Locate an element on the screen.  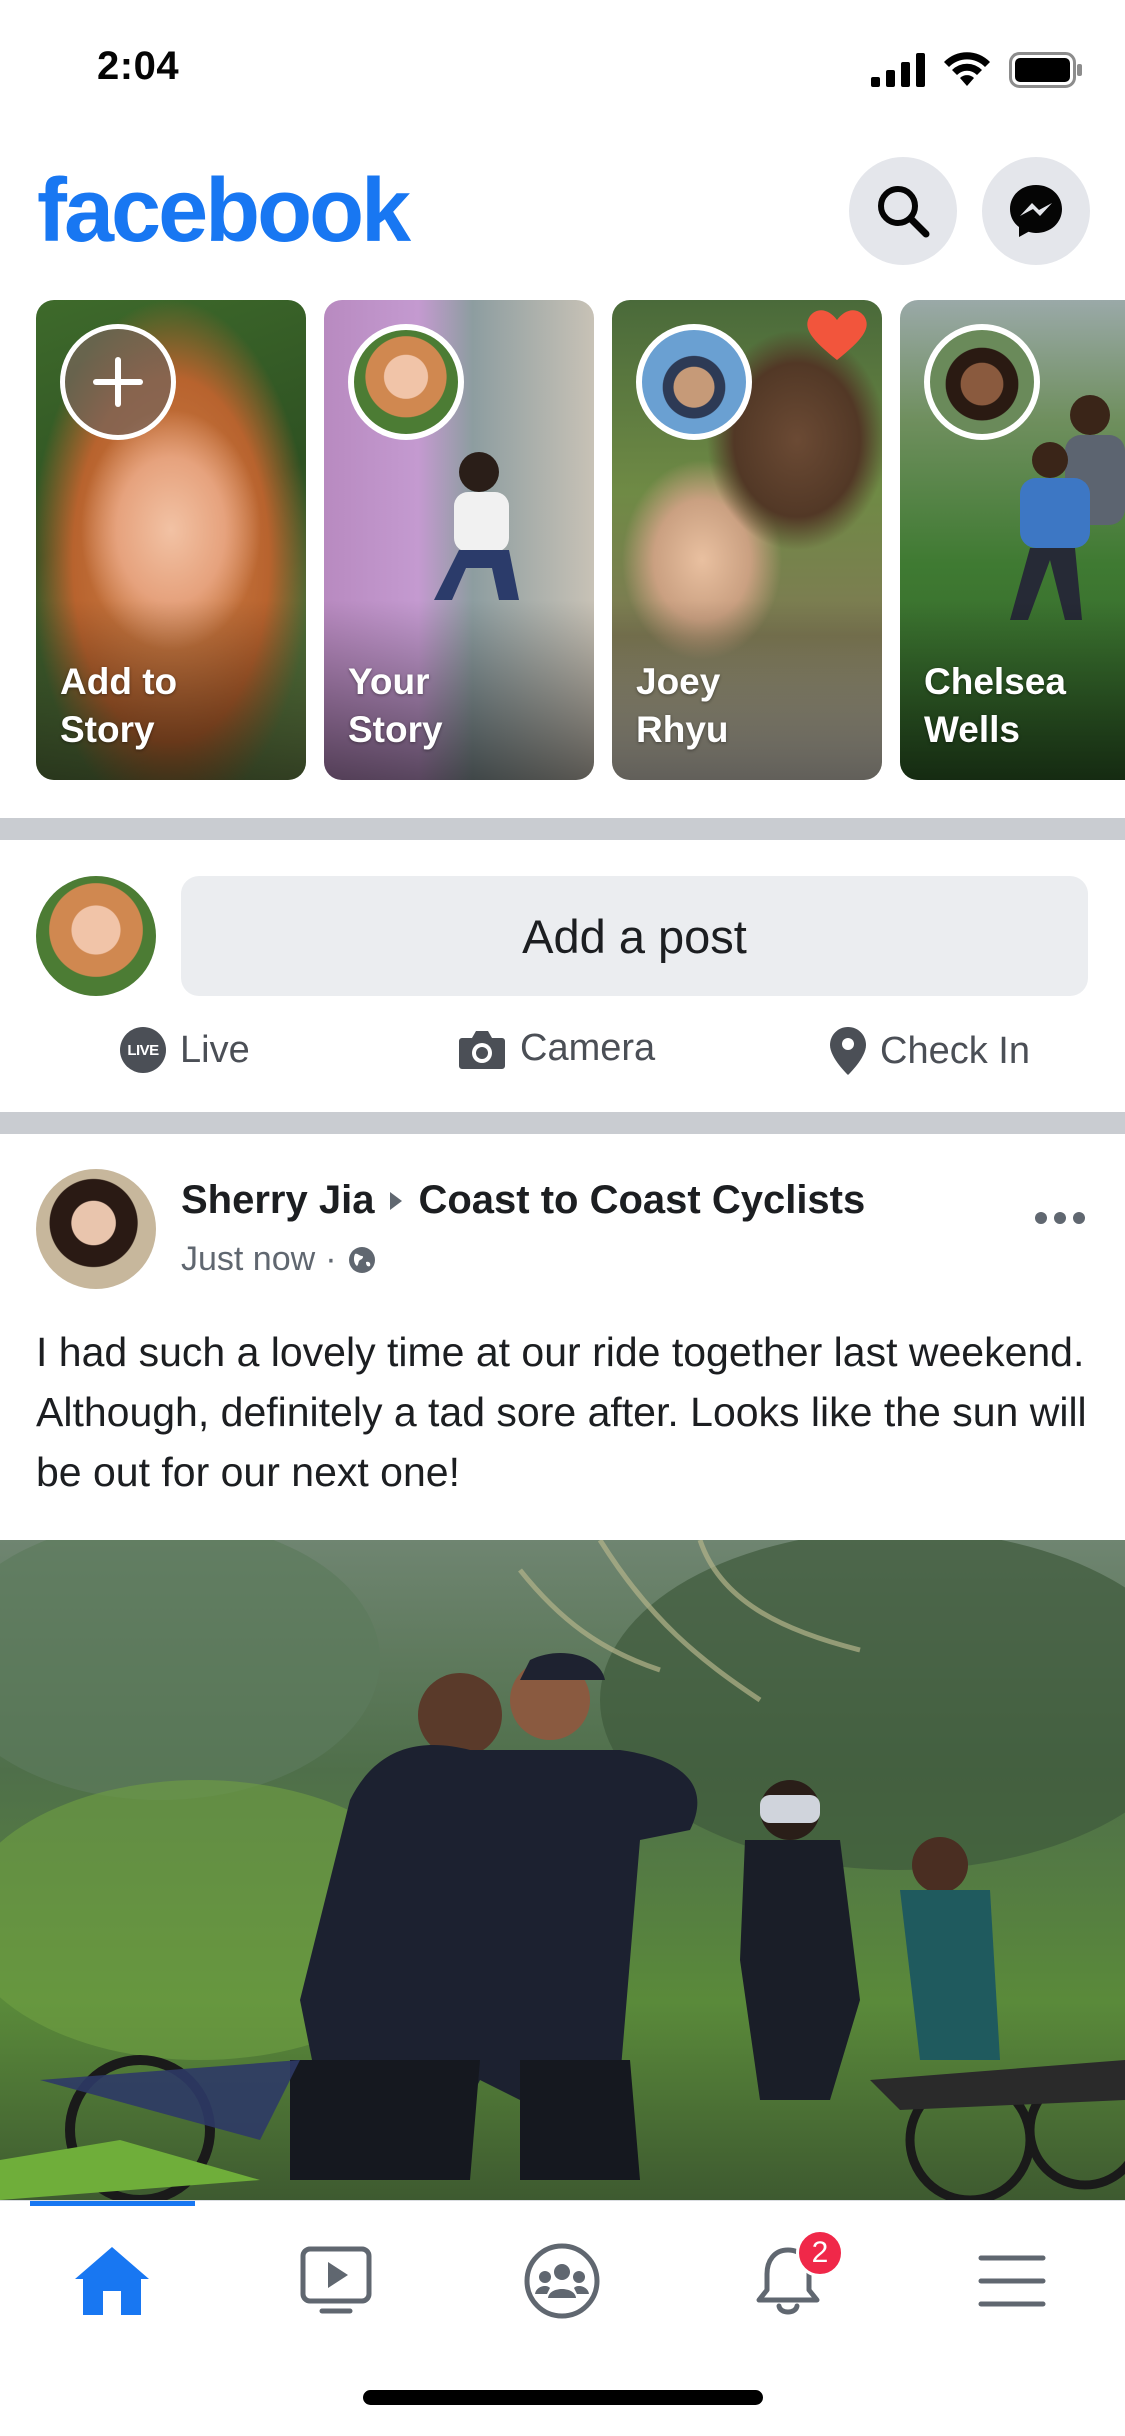
plus-icon is located at coordinates (118, 382).